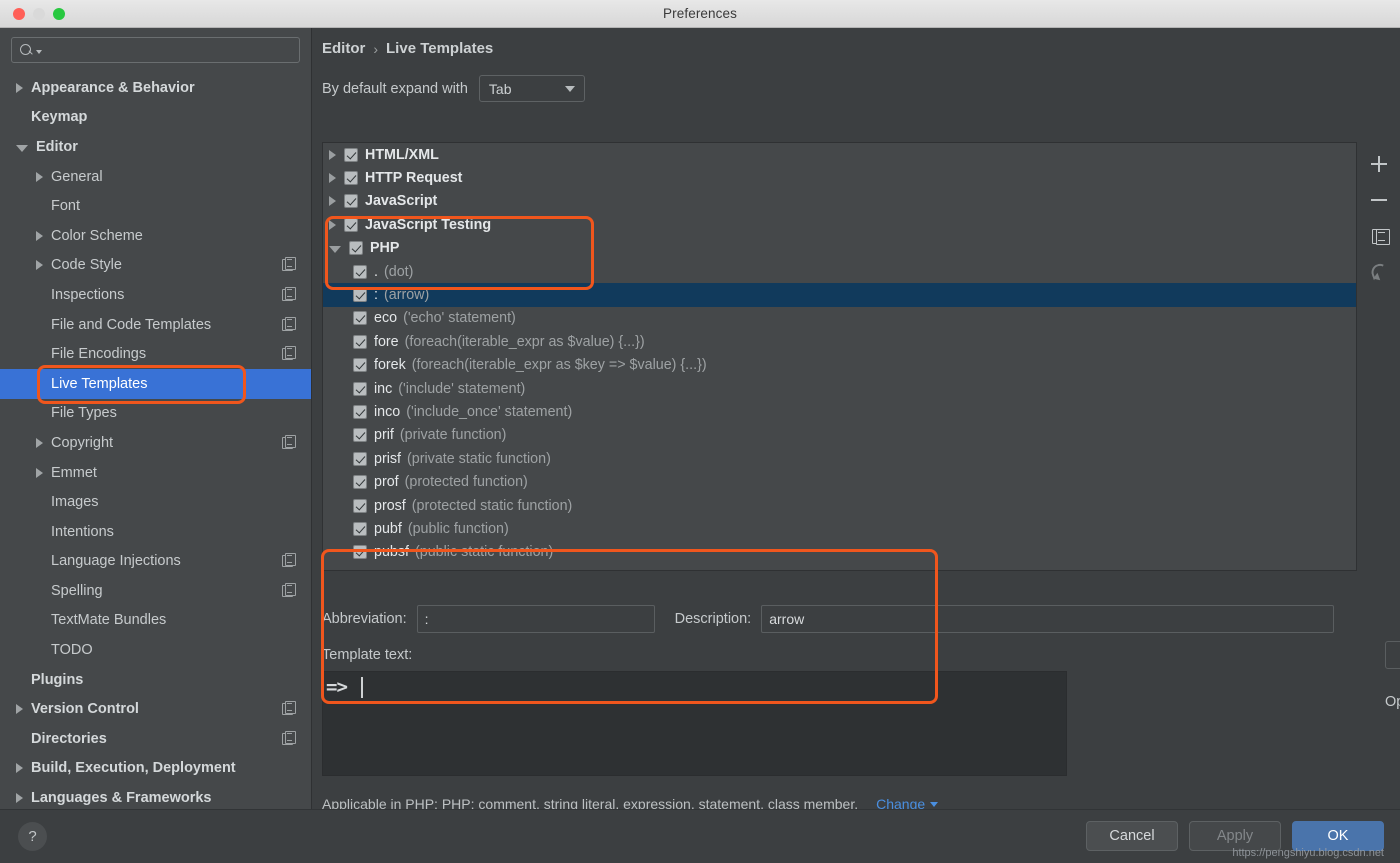 This screenshot has width=1400, height=863. I want to click on sidebar-item-inspections: Inspections, so click(155, 295).